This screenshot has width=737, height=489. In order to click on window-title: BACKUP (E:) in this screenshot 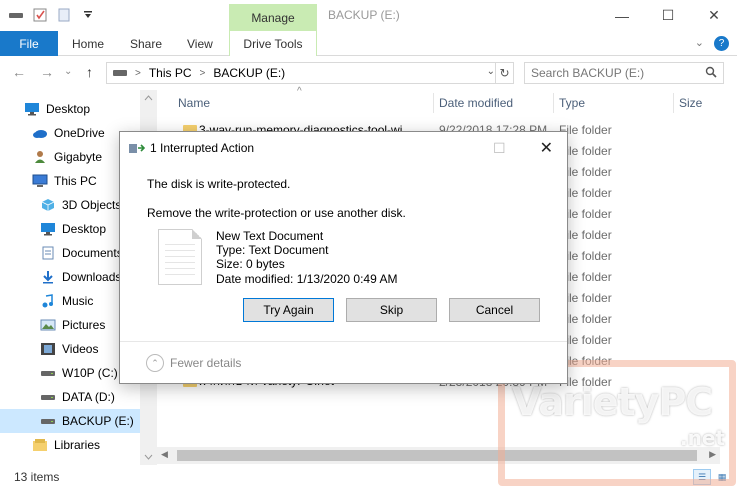, I will do `click(364, 15)`.